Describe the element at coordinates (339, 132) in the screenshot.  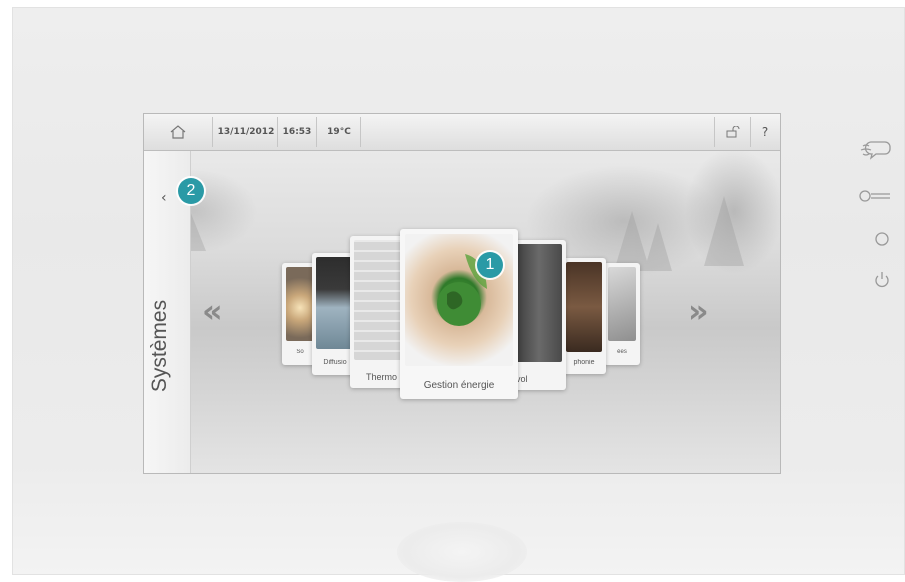
I see `temperature-display: 19°C` at that location.